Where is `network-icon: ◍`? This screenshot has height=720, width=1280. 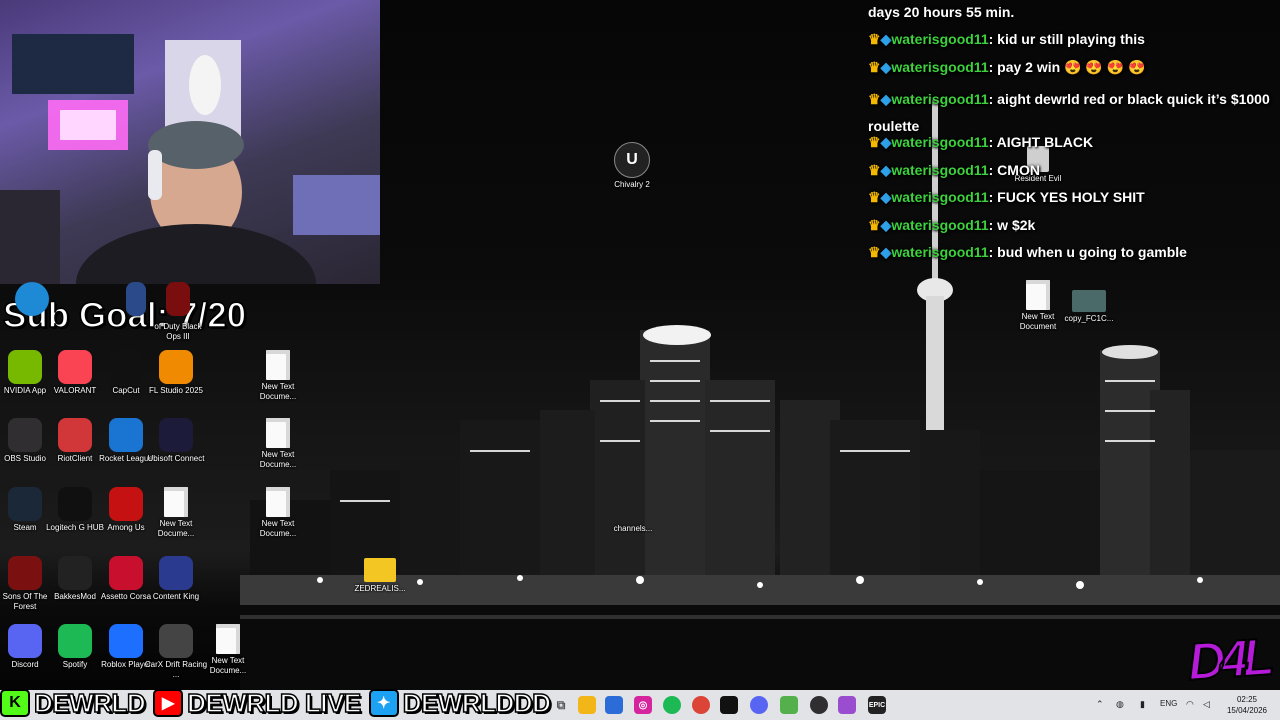 network-icon: ◍ is located at coordinates (1120, 704).